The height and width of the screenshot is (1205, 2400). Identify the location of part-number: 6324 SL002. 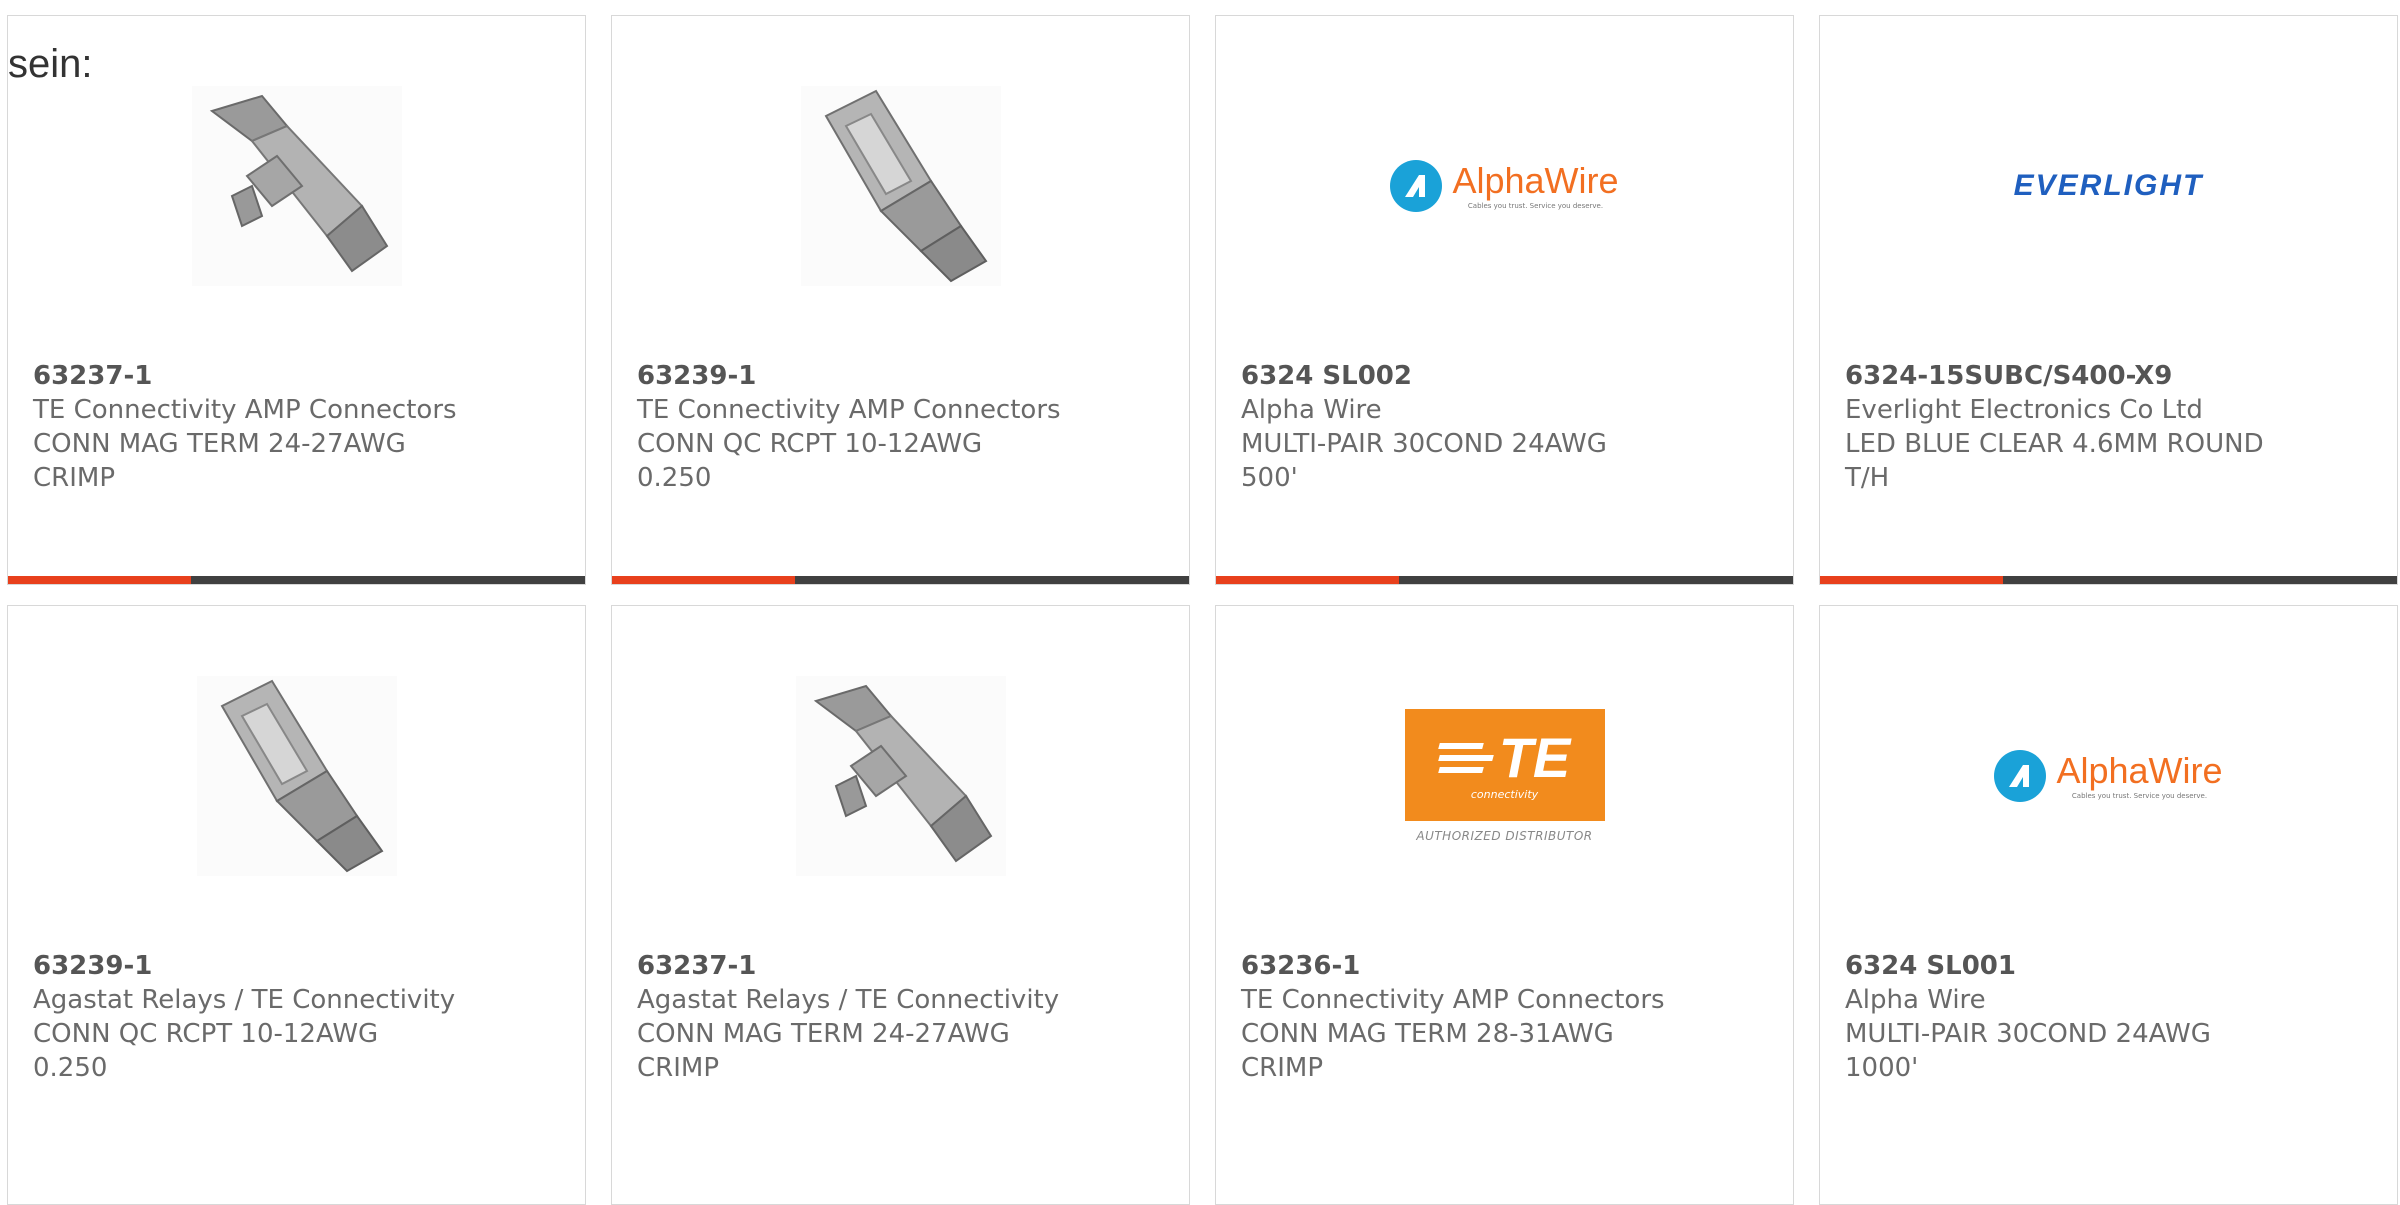
(1451, 376).